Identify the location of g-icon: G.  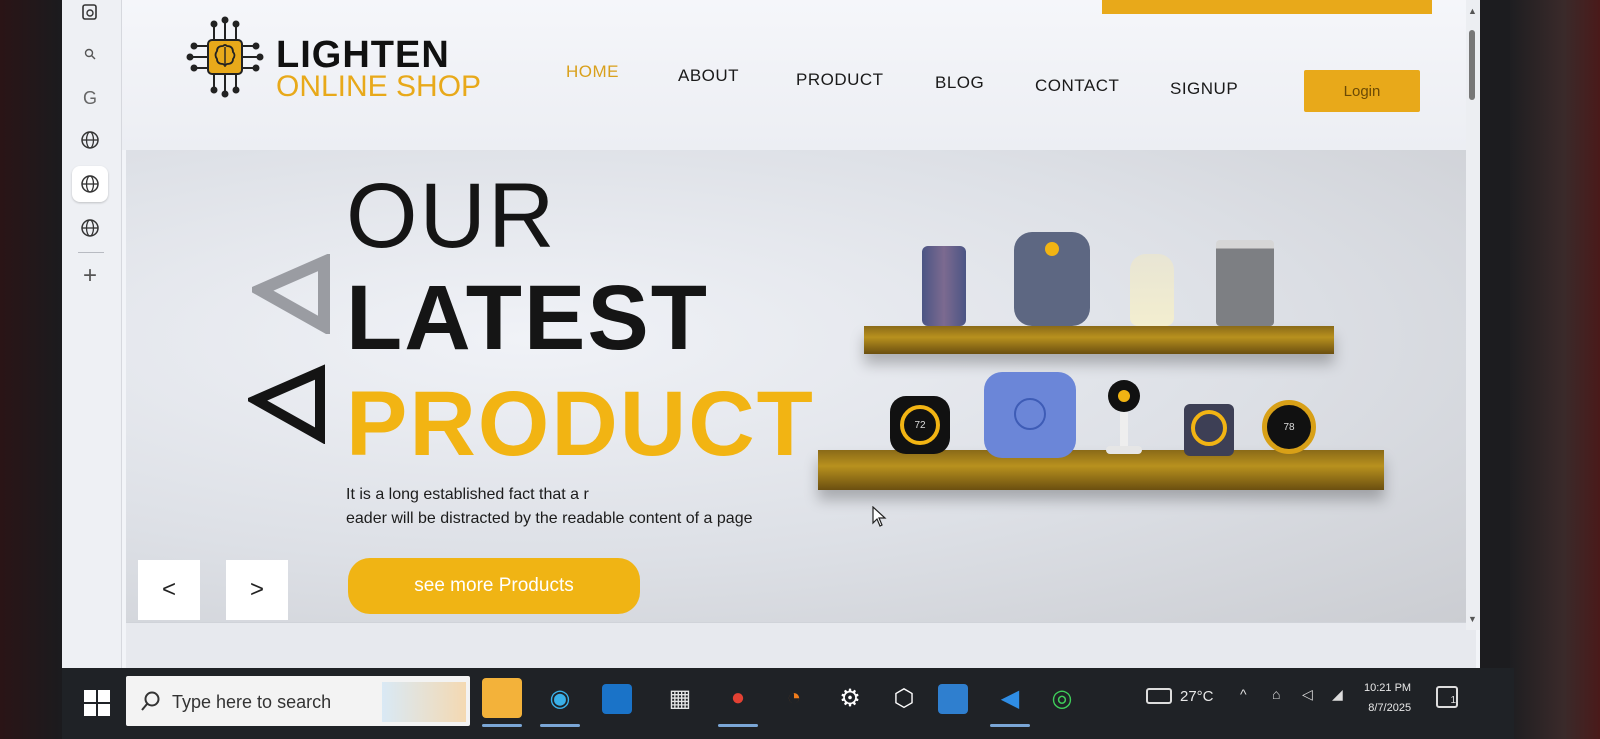
(90, 98).